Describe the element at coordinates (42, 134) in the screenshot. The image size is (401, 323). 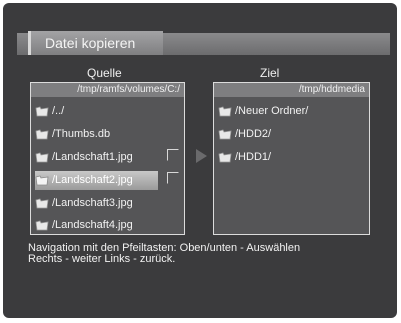
I see `file-icon` at that location.